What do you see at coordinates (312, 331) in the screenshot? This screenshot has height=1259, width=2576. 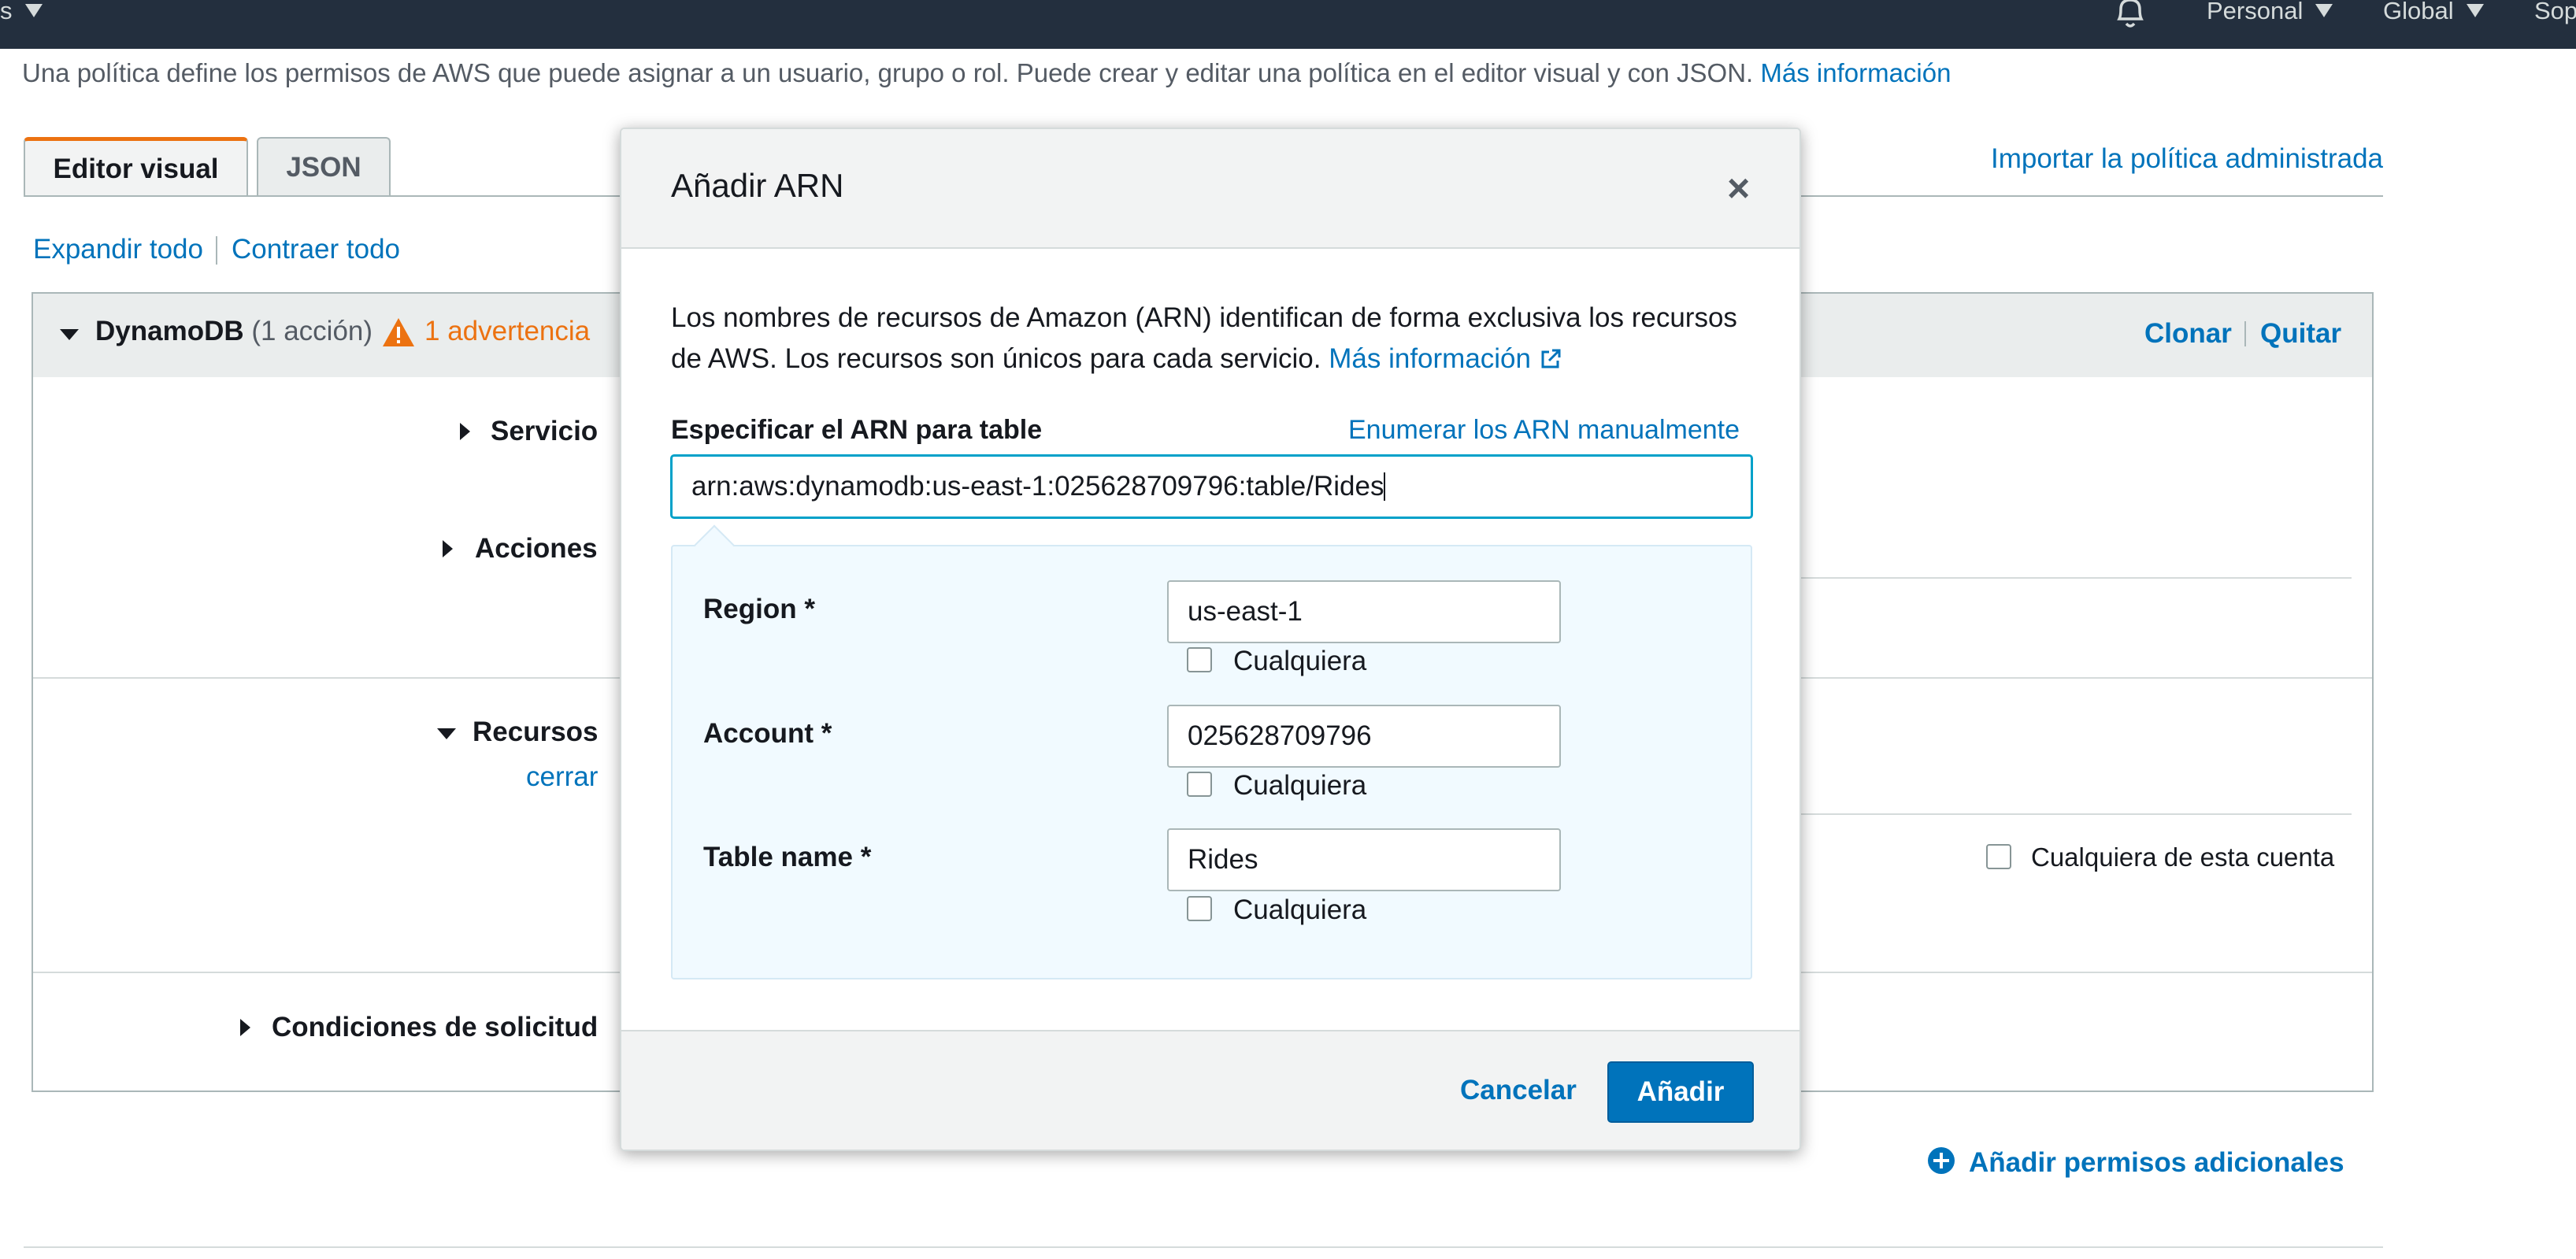 I see `actions-count: (1 acción)` at bounding box center [312, 331].